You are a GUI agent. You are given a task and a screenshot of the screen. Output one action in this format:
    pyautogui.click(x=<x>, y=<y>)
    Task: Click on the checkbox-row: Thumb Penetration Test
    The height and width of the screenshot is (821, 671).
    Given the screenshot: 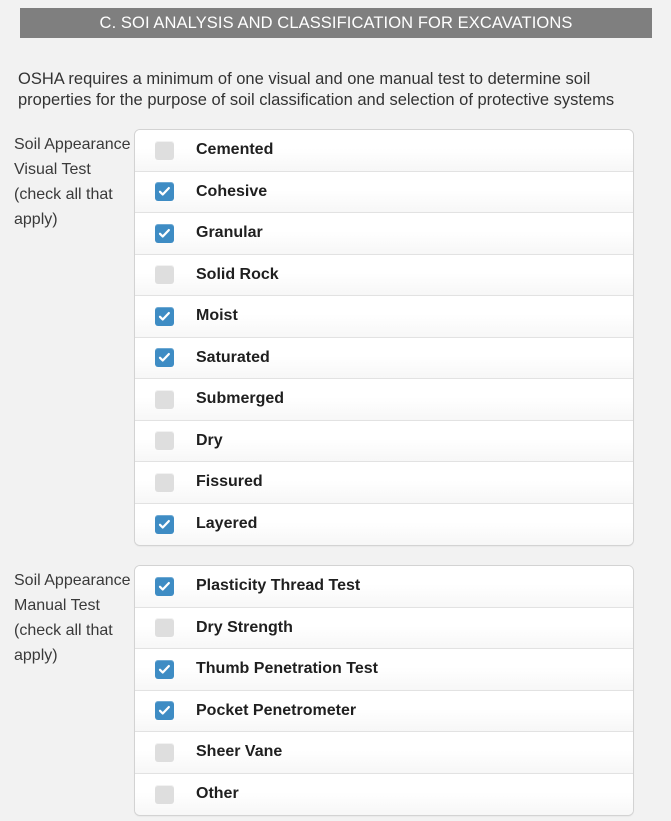 What is the action you would take?
    pyautogui.click(x=384, y=670)
    